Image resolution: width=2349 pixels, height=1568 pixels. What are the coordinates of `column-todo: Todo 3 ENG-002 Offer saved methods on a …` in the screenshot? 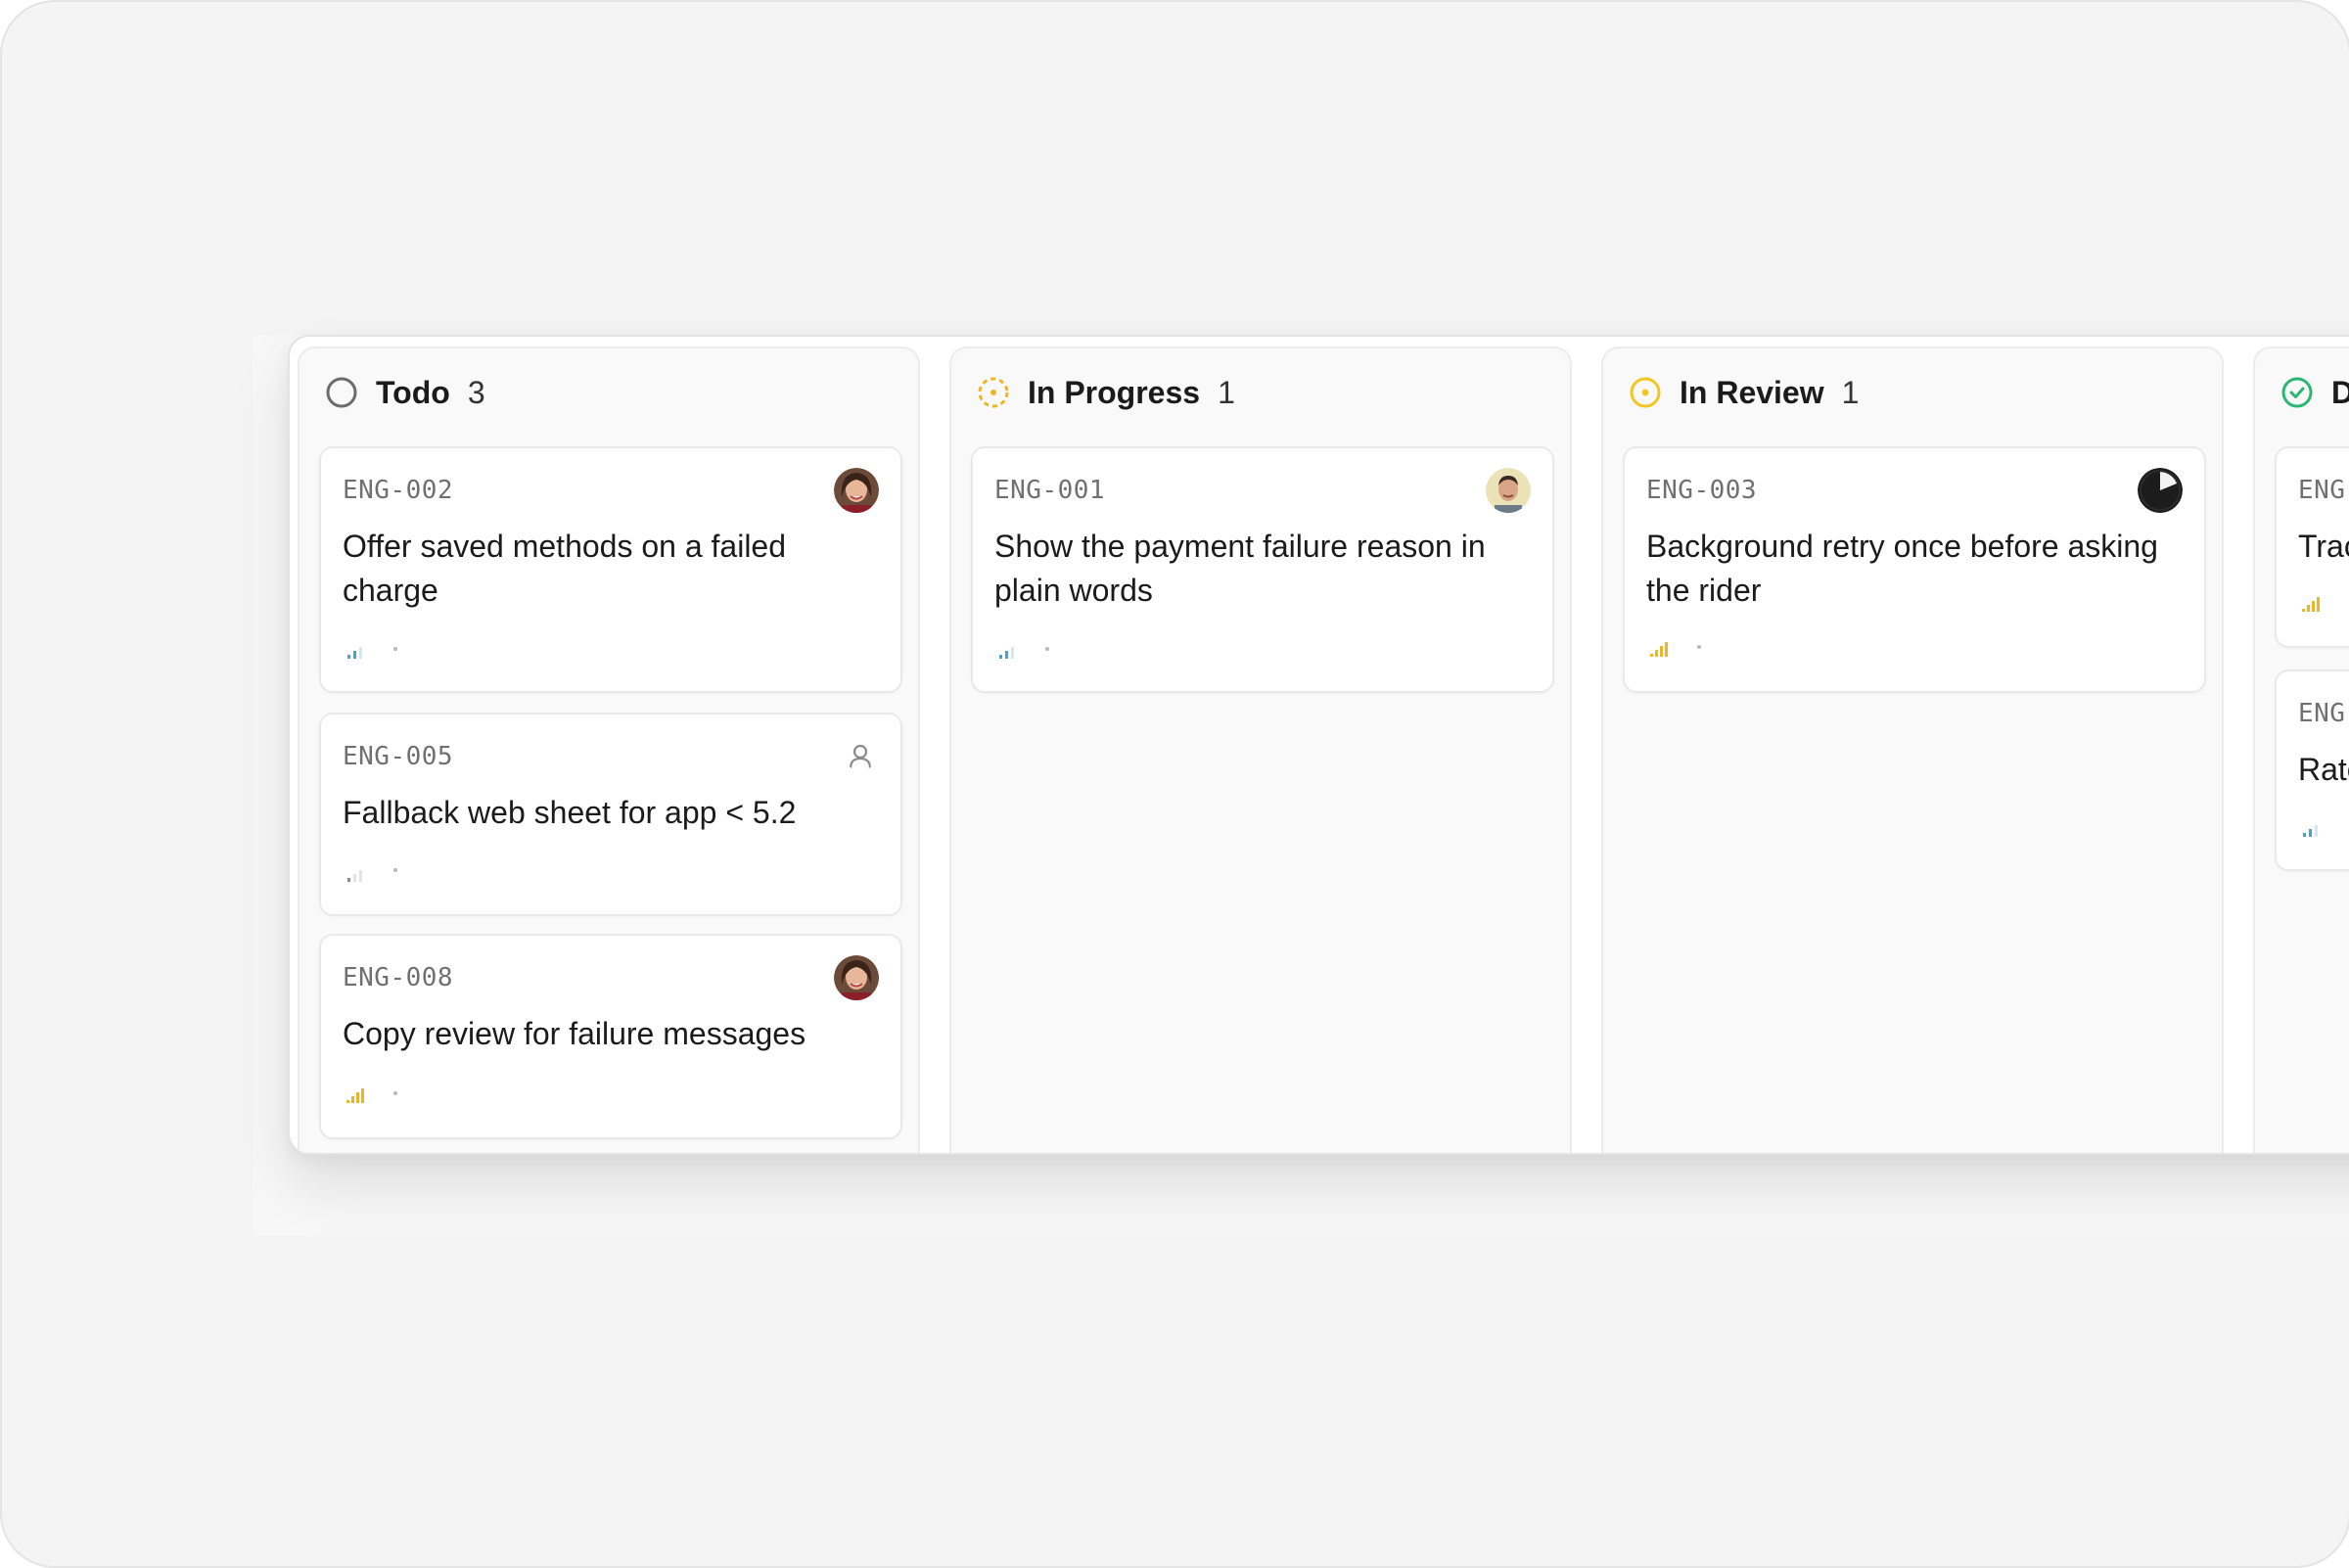 It's located at (609, 749).